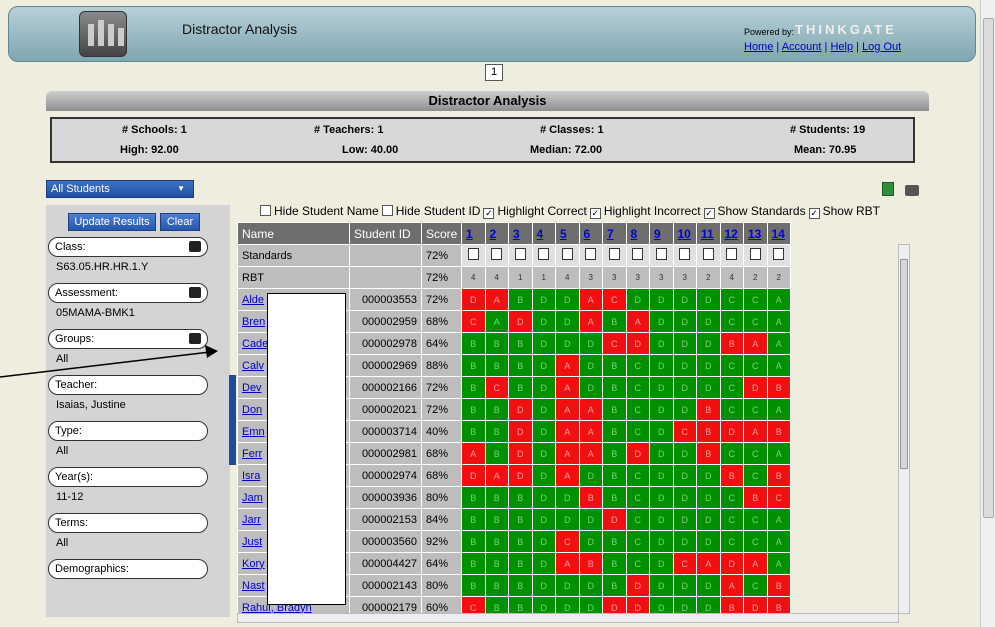  What do you see at coordinates (62, 359) in the screenshot?
I see `filter-value: All` at bounding box center [62, 359].